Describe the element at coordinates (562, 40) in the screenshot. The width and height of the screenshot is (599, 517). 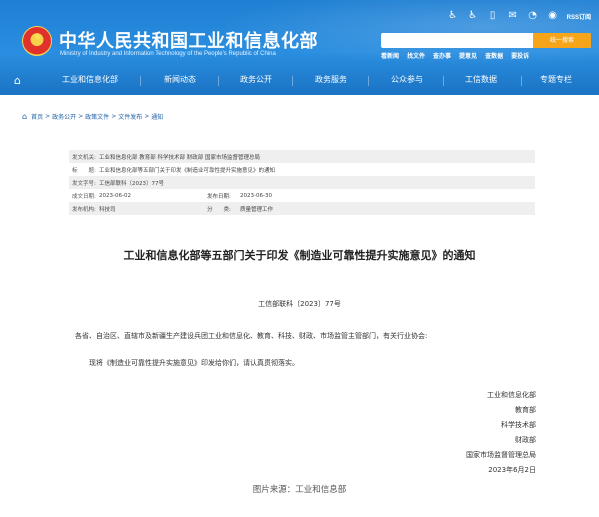
I see `search-button: 统一搜索` at that location.